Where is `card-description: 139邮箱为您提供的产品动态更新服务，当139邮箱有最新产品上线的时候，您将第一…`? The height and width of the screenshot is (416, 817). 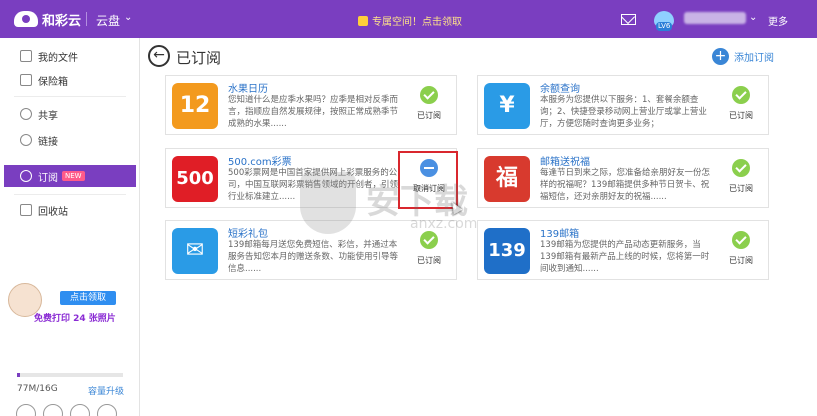
card-description: 139邮箱为您提供的产品动态更新服务，当139邮箱有最新产品上线的时候，您将第一… is located at coordinates (625, 257).